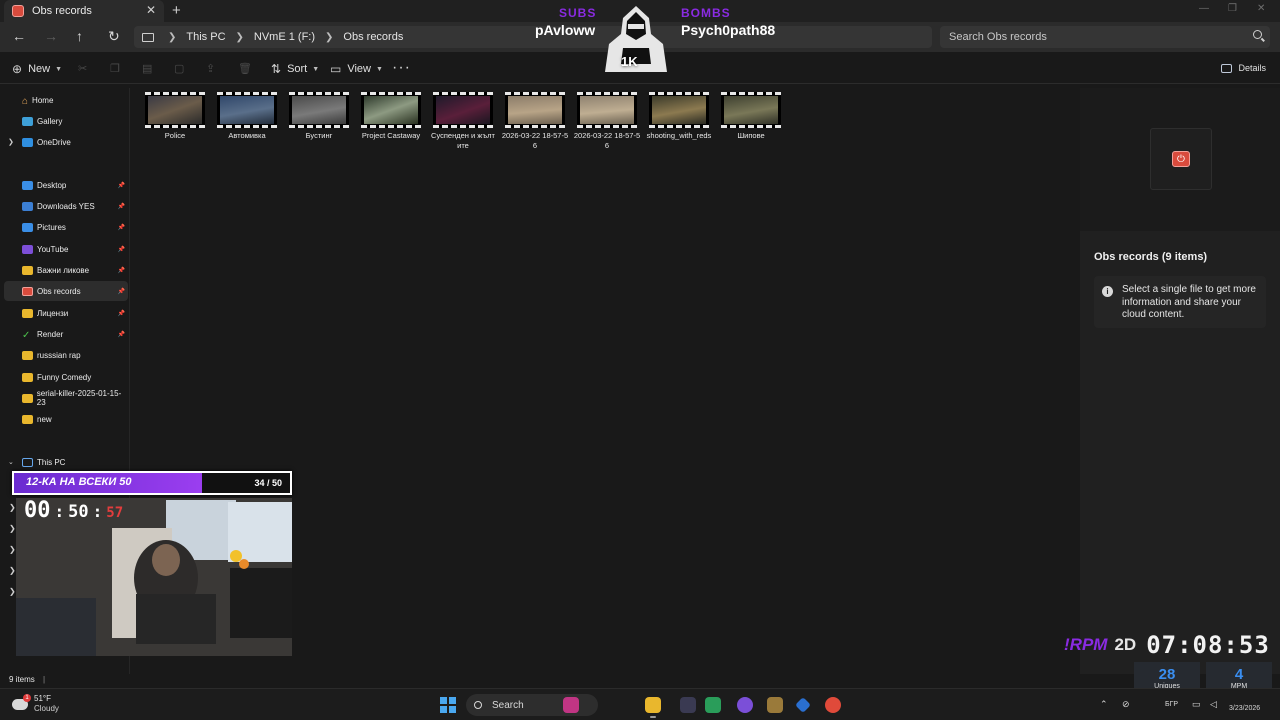 This screenshot has height=720, width=1280. I want to click on sidebar-item-onedrive: ❯ OneDrive, so click(66, 142).